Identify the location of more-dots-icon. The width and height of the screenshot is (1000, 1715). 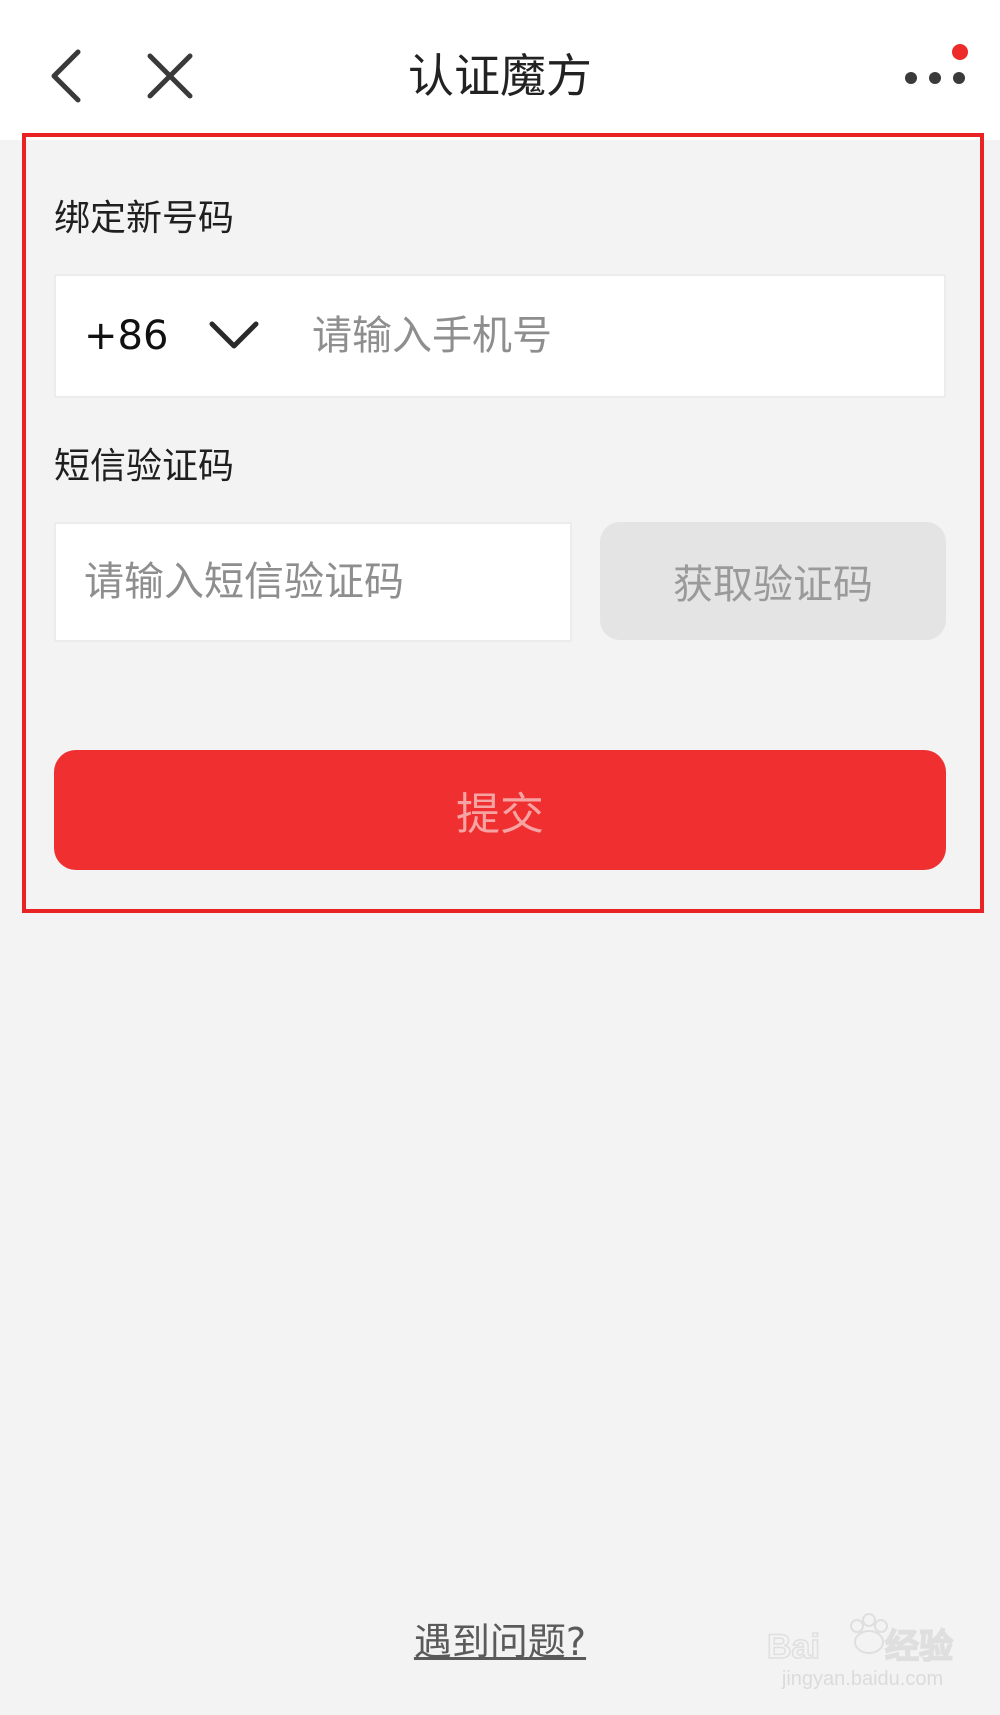
(935, 78).